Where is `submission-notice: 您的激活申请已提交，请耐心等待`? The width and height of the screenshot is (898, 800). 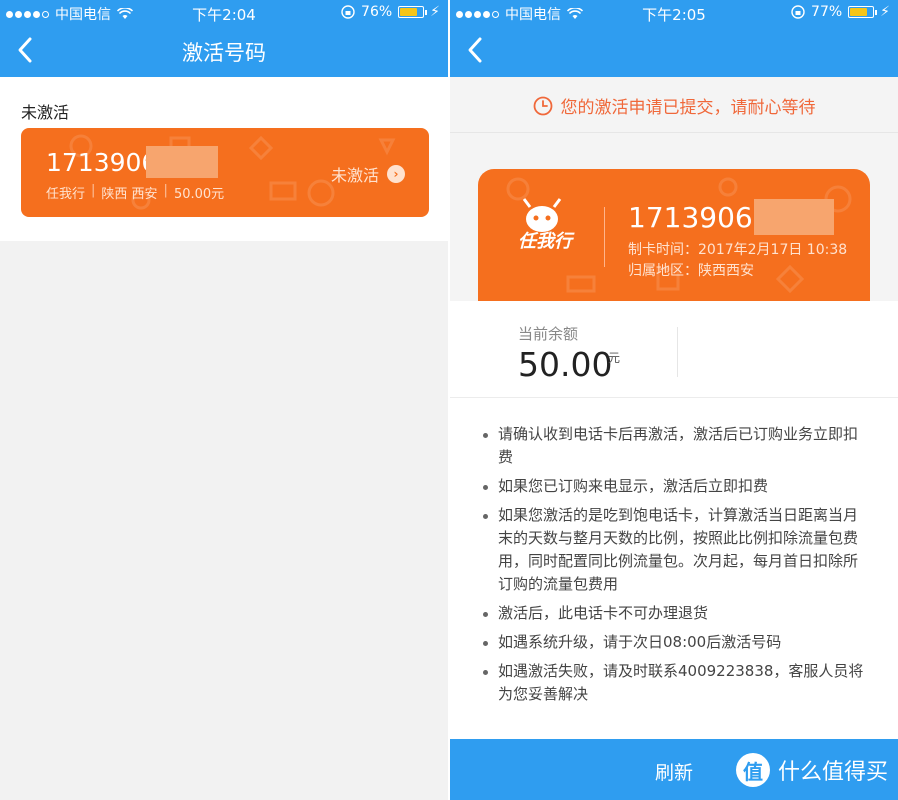 submission-notice: 您的激活申请已提交，请耐心等待 is located at coordinates (674, 105).